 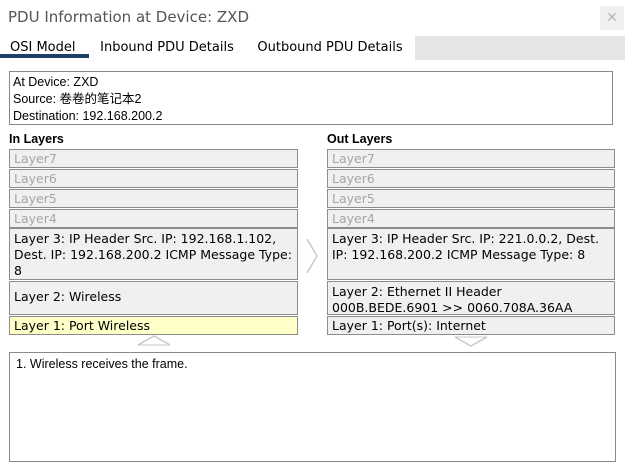 I want to click on out-layer-6: Layer6, so click(x=471, y=178).